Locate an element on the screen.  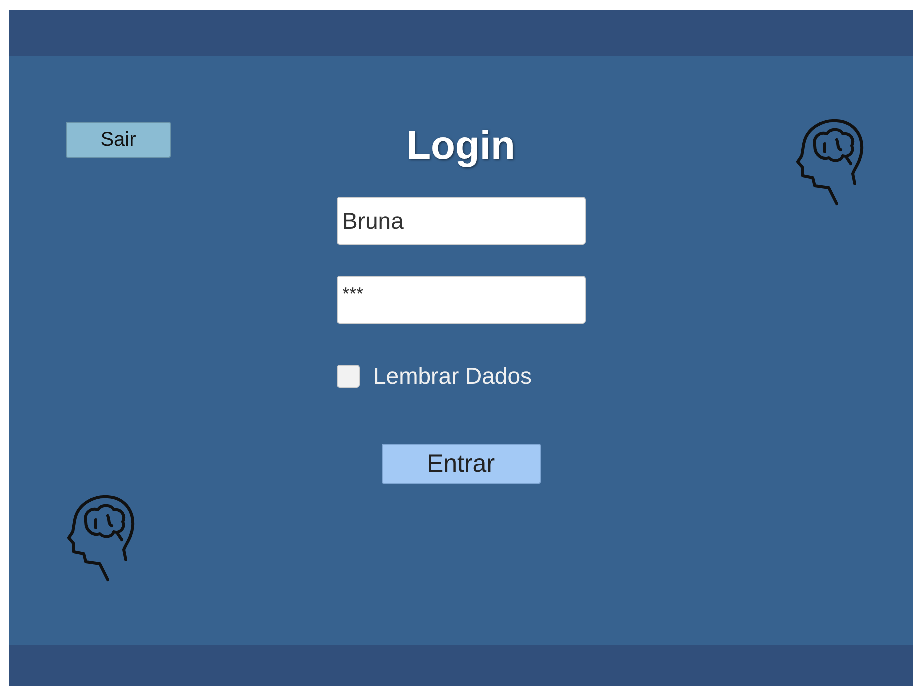
remember-checkbox is located at coordinates (348, 376).